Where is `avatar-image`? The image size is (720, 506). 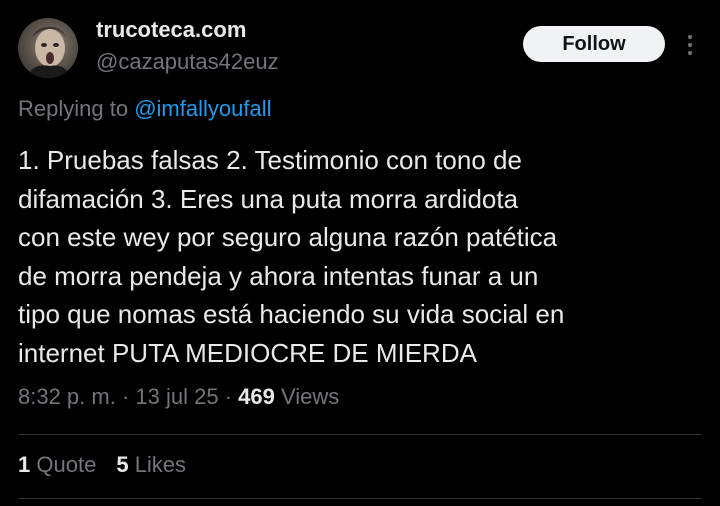 avatar-image is located at coordinates (49, 52).